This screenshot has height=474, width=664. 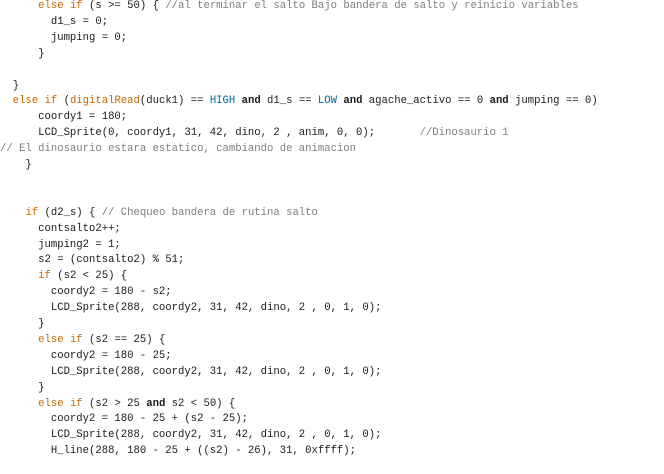 What do you see at coordinates (209, 212) in the screenshot?
I see `code-comment: // Chequeo bandera de rutina salto` at bounding box center [209, 212].